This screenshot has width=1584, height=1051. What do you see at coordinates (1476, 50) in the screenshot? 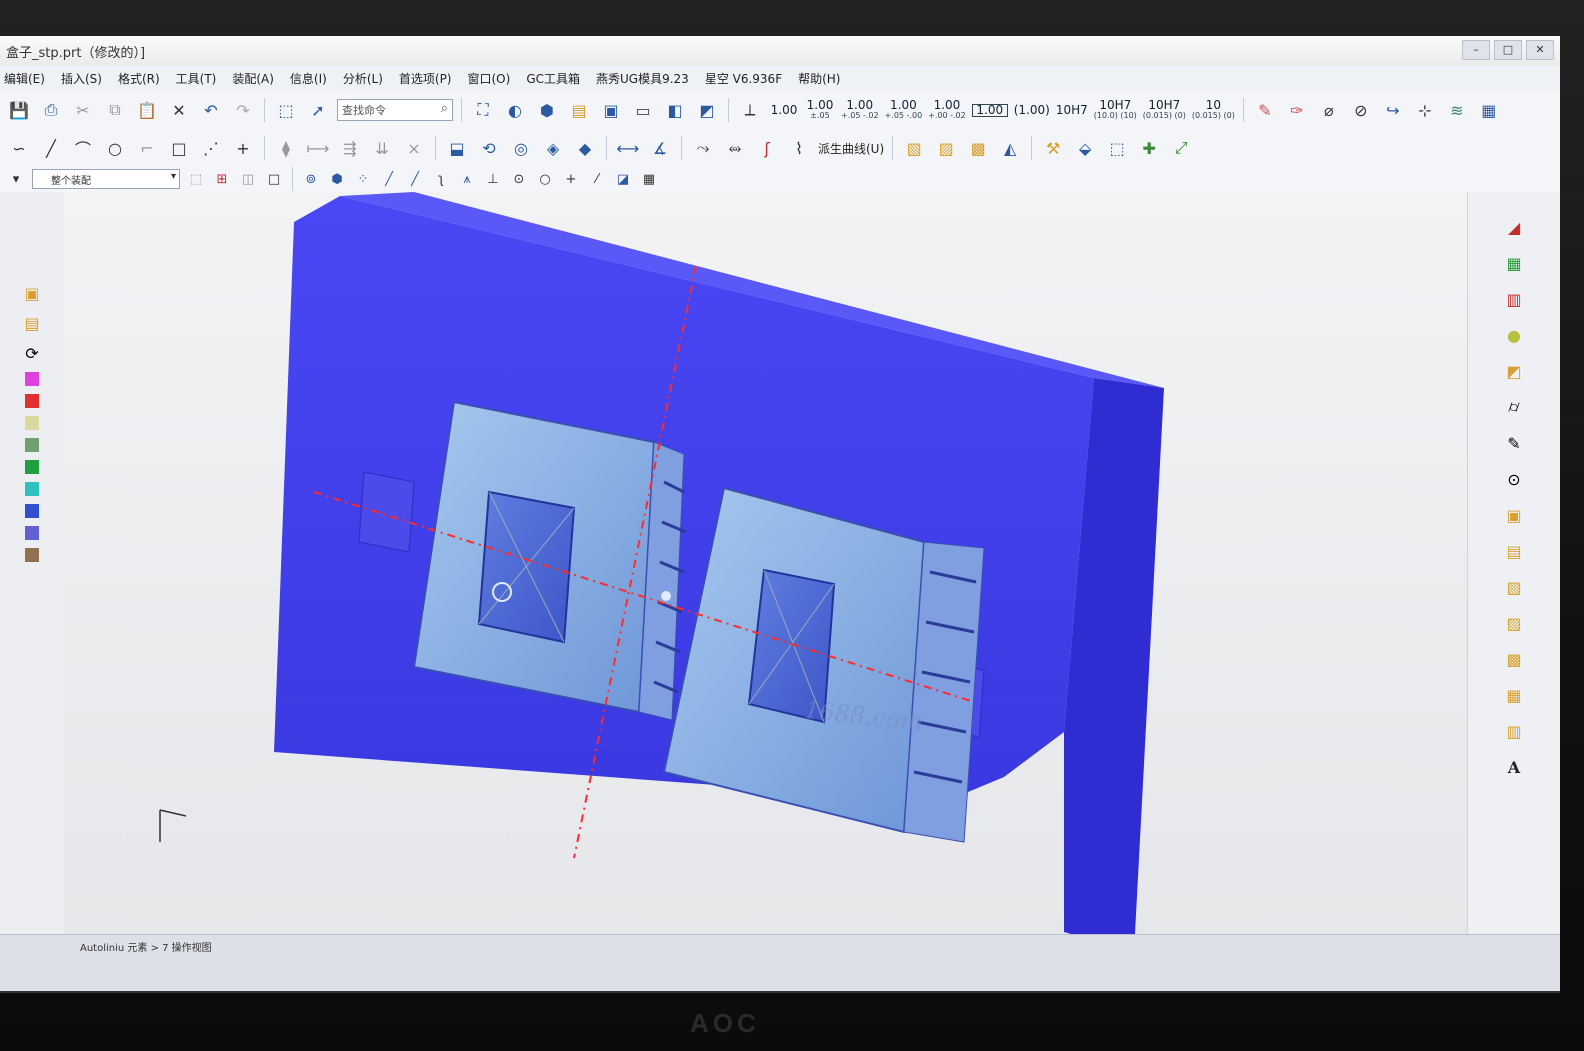
I see `minimize-button: –` at bounding box center [1476, 50].